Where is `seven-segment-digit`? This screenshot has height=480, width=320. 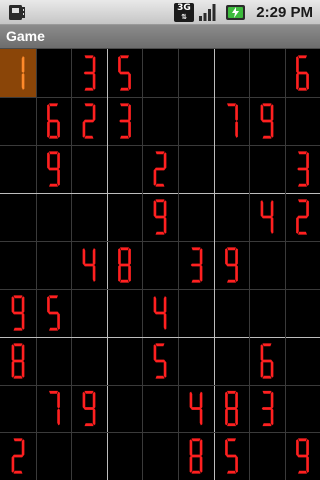
seven-segment-digit is located at coordinates (124, 265).